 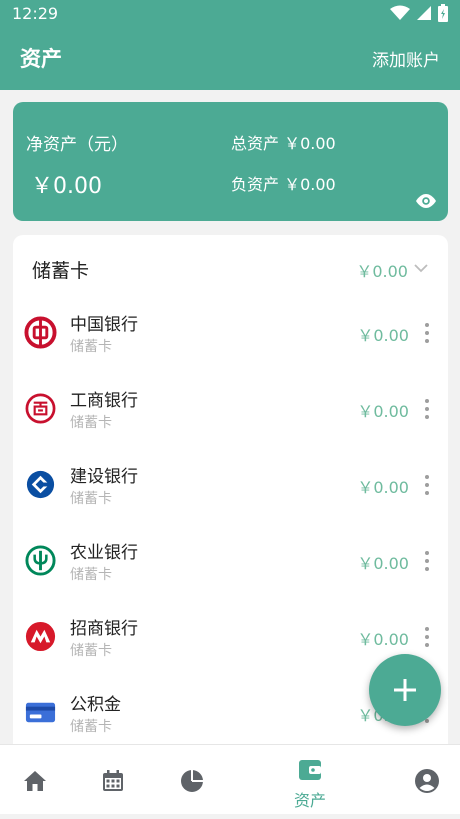 What do you see at coordinates (230, 415) in the screenshot?
I see `account-row: 工商银行 储蓄卡 ￥0.00` at bounding box center [230, 415].